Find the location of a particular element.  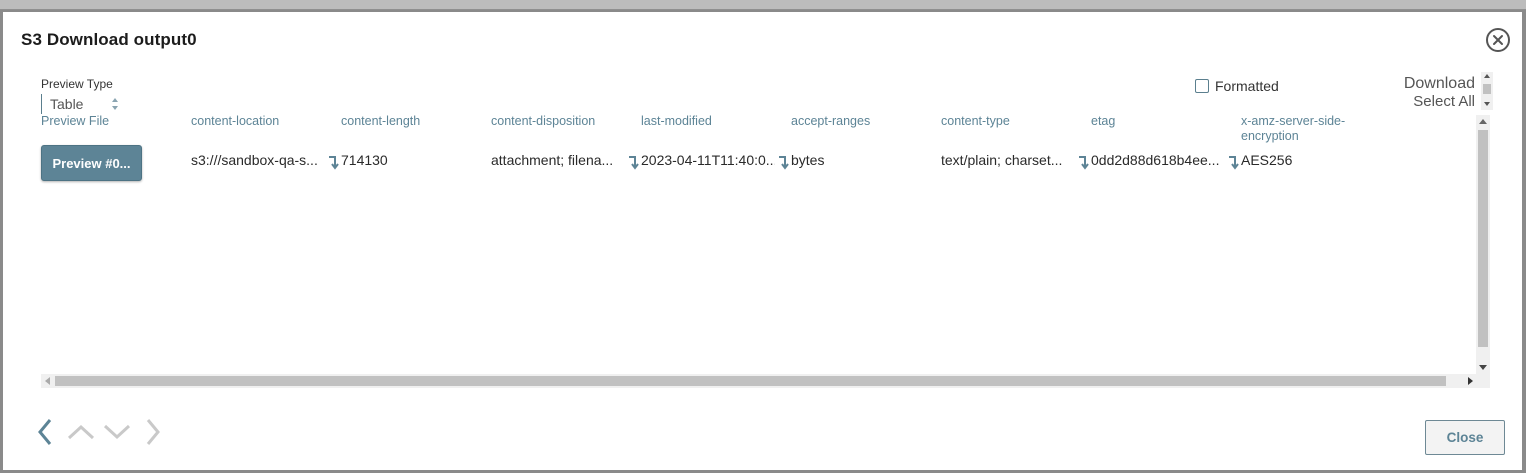

scroll-up-icon is located at coordinates (1483, 121).